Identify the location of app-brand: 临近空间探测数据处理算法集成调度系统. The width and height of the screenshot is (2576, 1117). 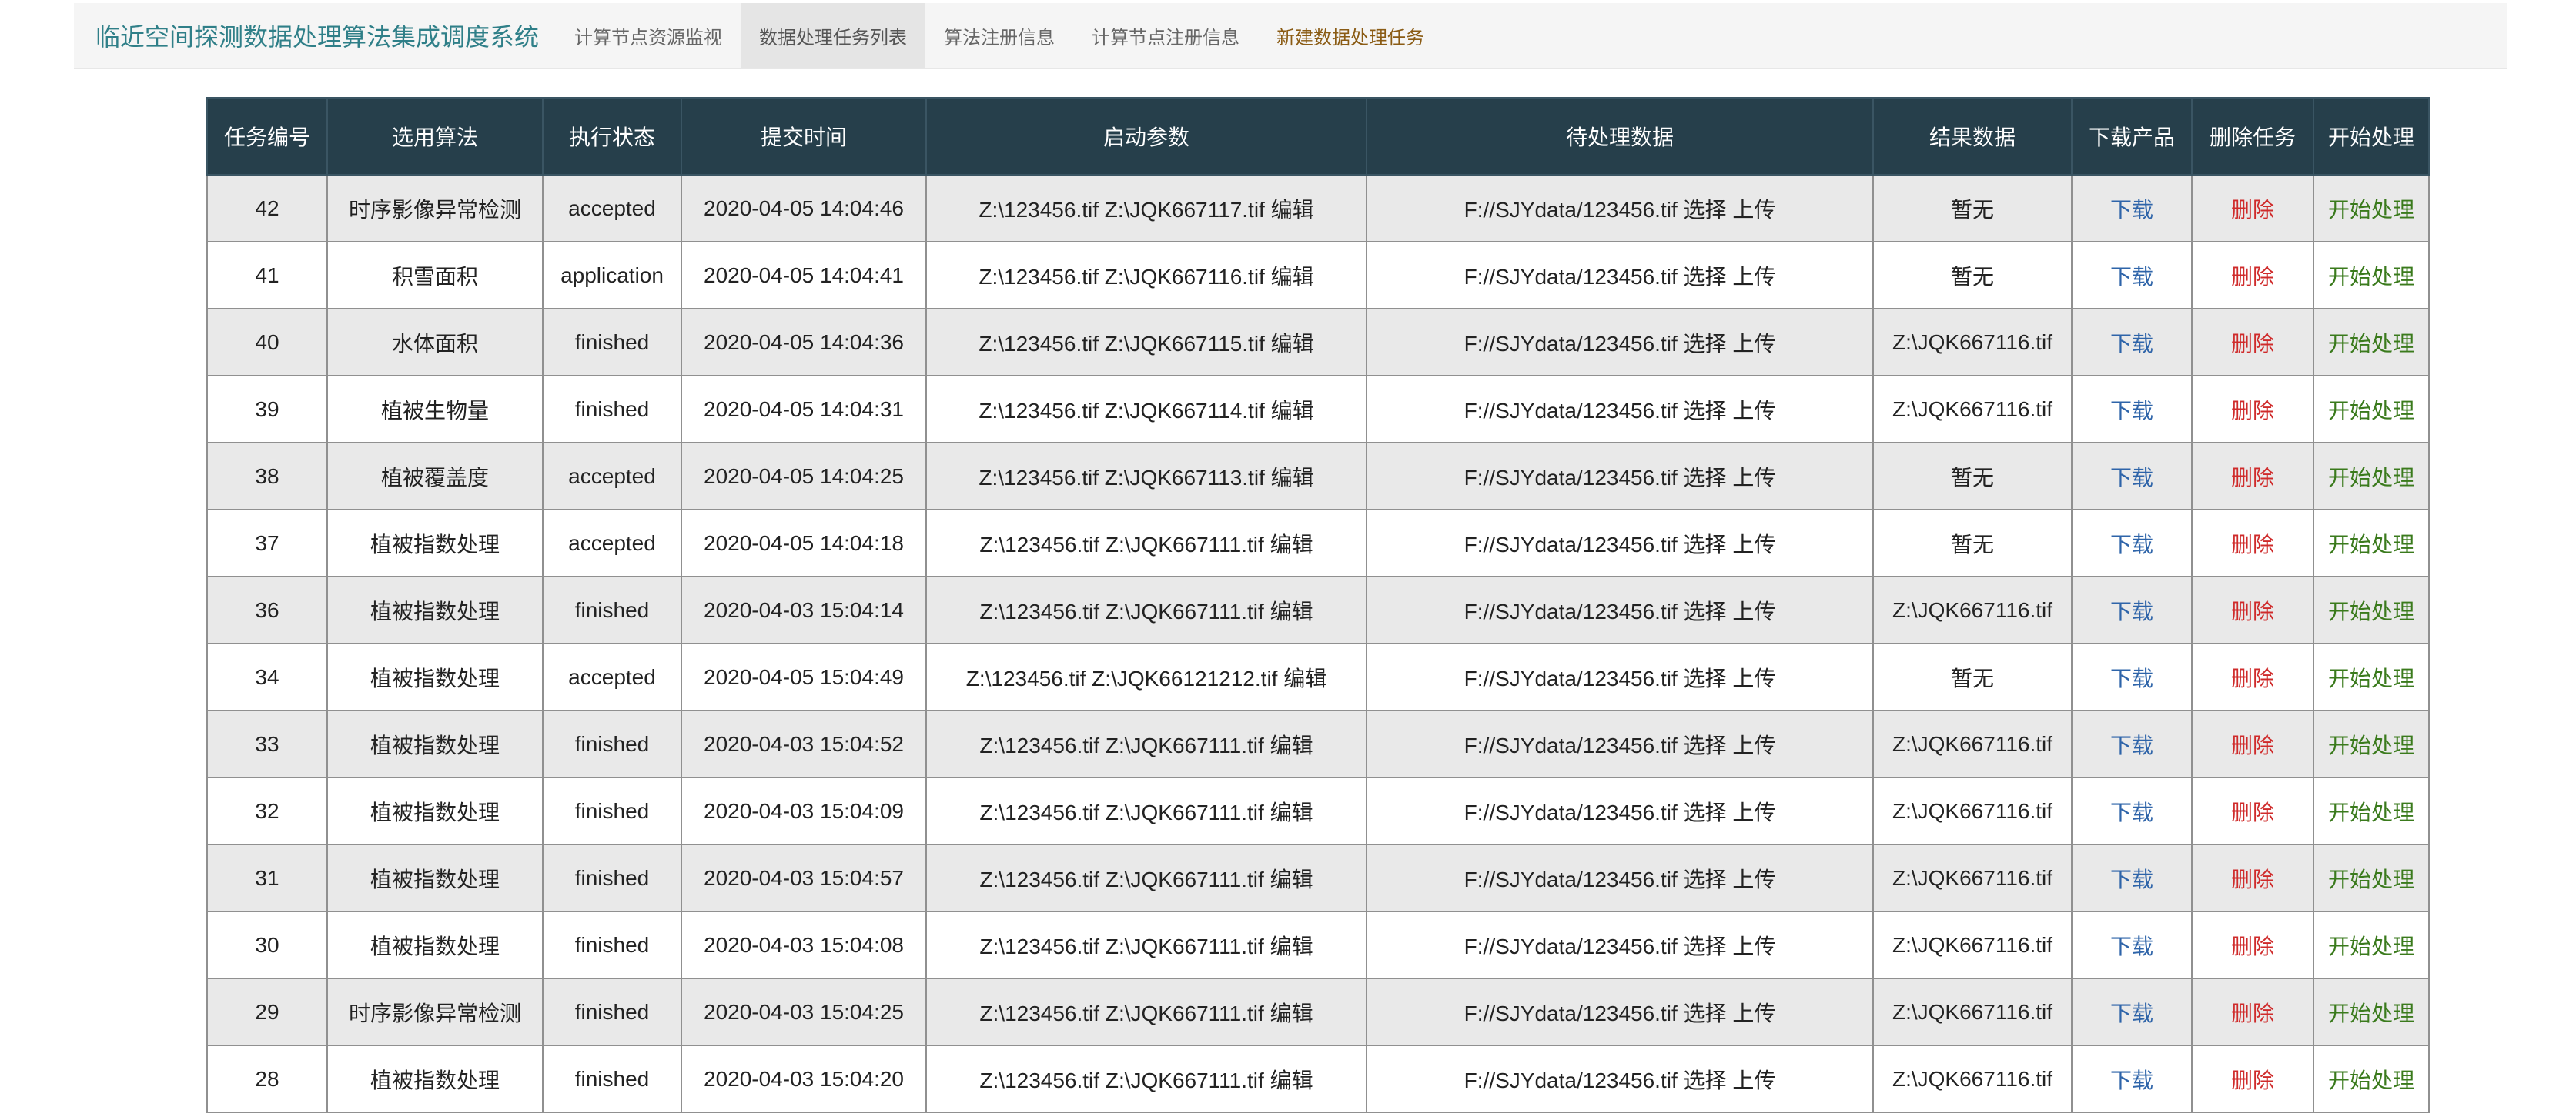
(307, 35).